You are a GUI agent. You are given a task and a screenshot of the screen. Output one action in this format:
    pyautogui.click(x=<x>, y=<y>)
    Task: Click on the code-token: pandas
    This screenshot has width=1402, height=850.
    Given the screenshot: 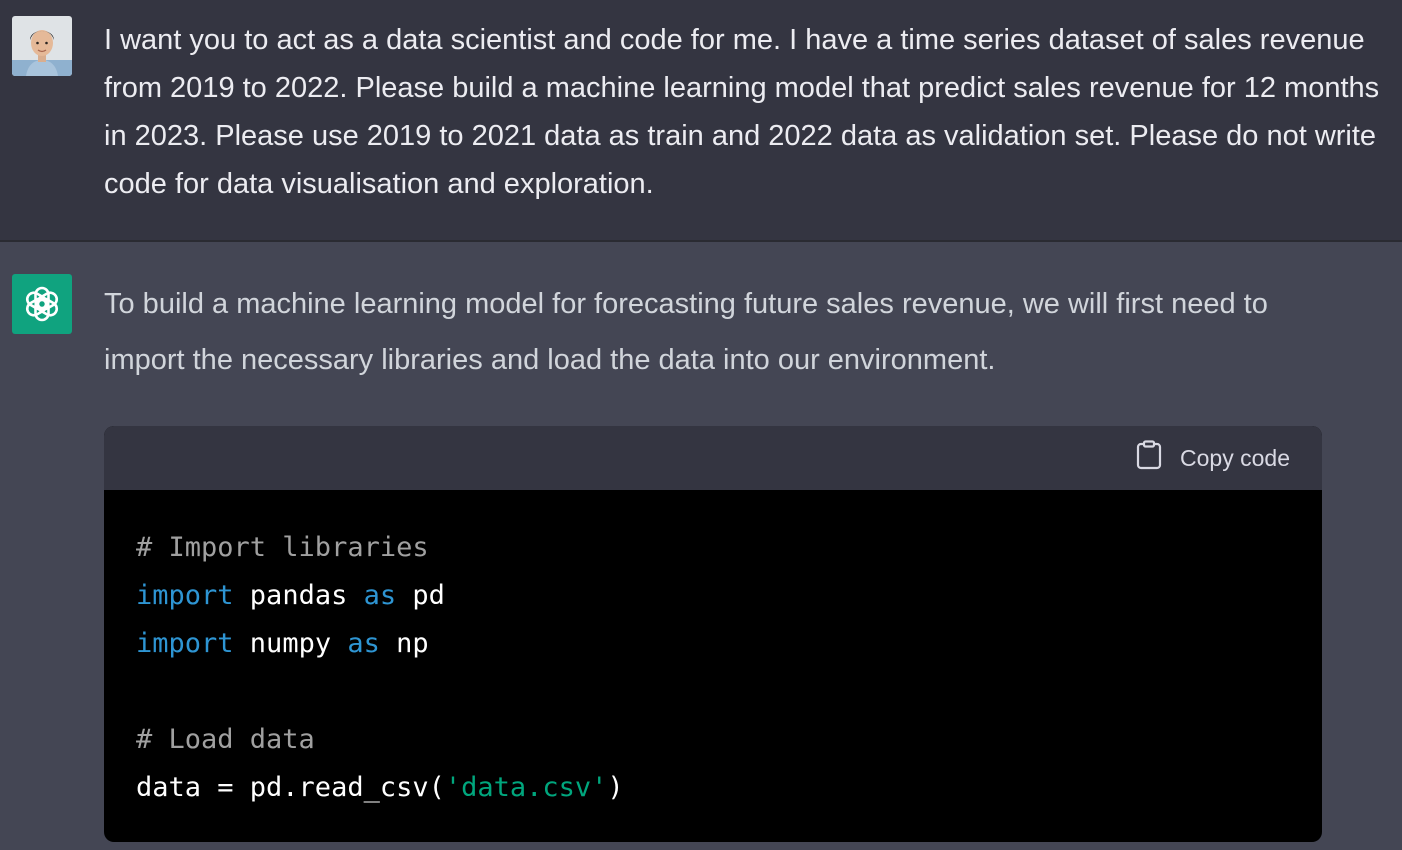 What is the action you would take?
    pyautogui.click(x=298, y=595)
    